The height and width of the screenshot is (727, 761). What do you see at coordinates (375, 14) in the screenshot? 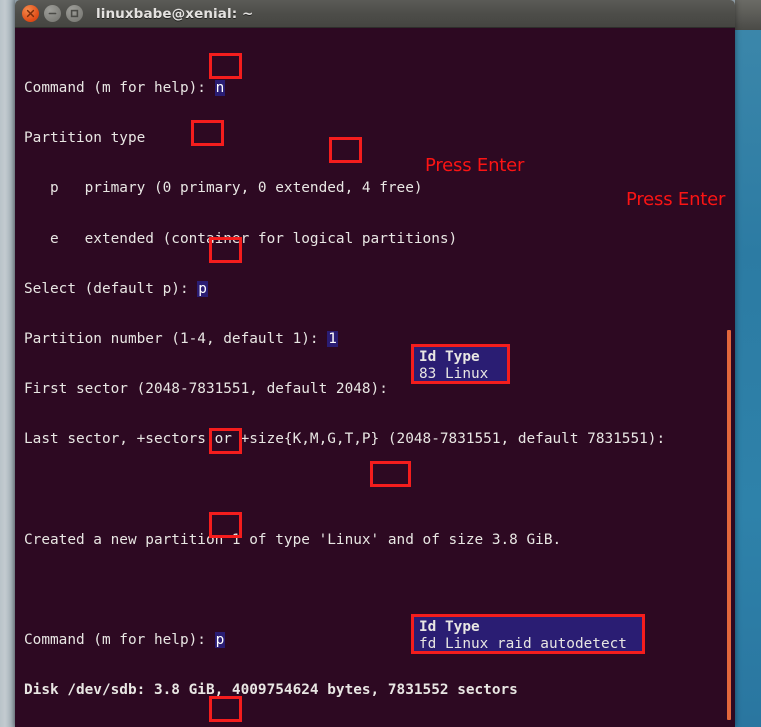
I see `window-titlebar: linuxbabe@xenial: ~` at bounding box center [375, 14].